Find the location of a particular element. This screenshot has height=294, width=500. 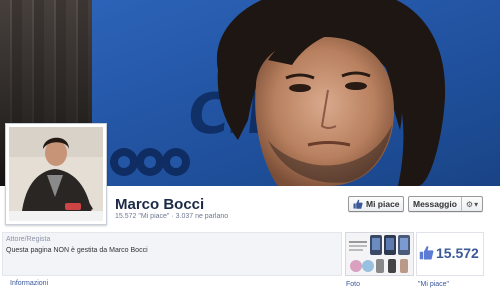

about-box is located at coordinates (172, 254).